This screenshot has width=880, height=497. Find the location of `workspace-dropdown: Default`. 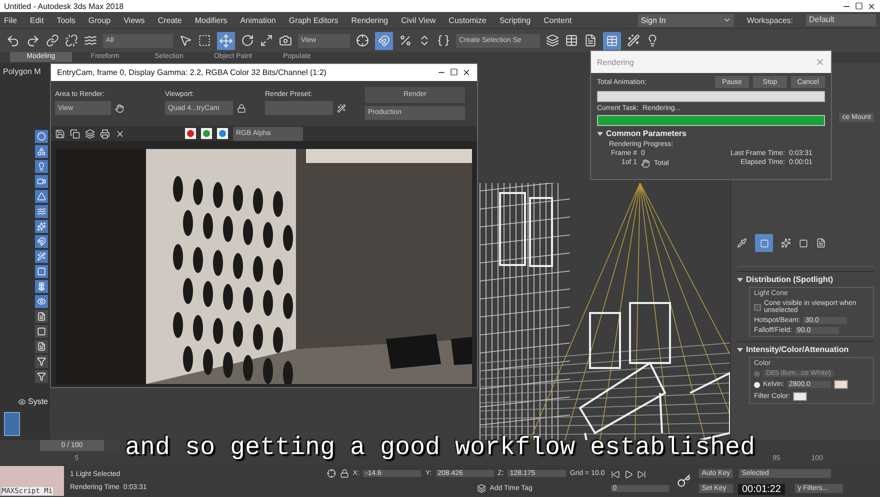

workspace-dropdown: Default is located at coordinates (841, 20).